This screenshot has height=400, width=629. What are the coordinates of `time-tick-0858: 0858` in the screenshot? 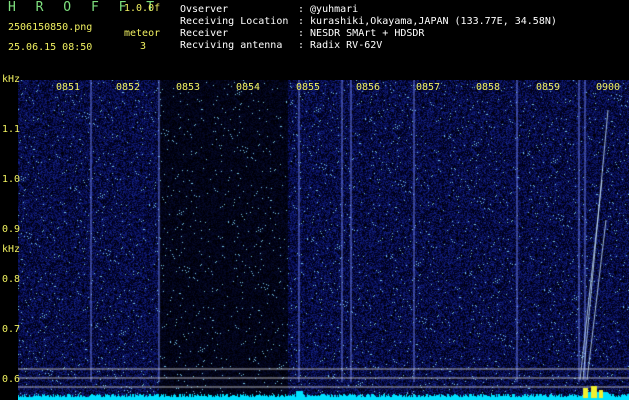 It's located at (488, 87).